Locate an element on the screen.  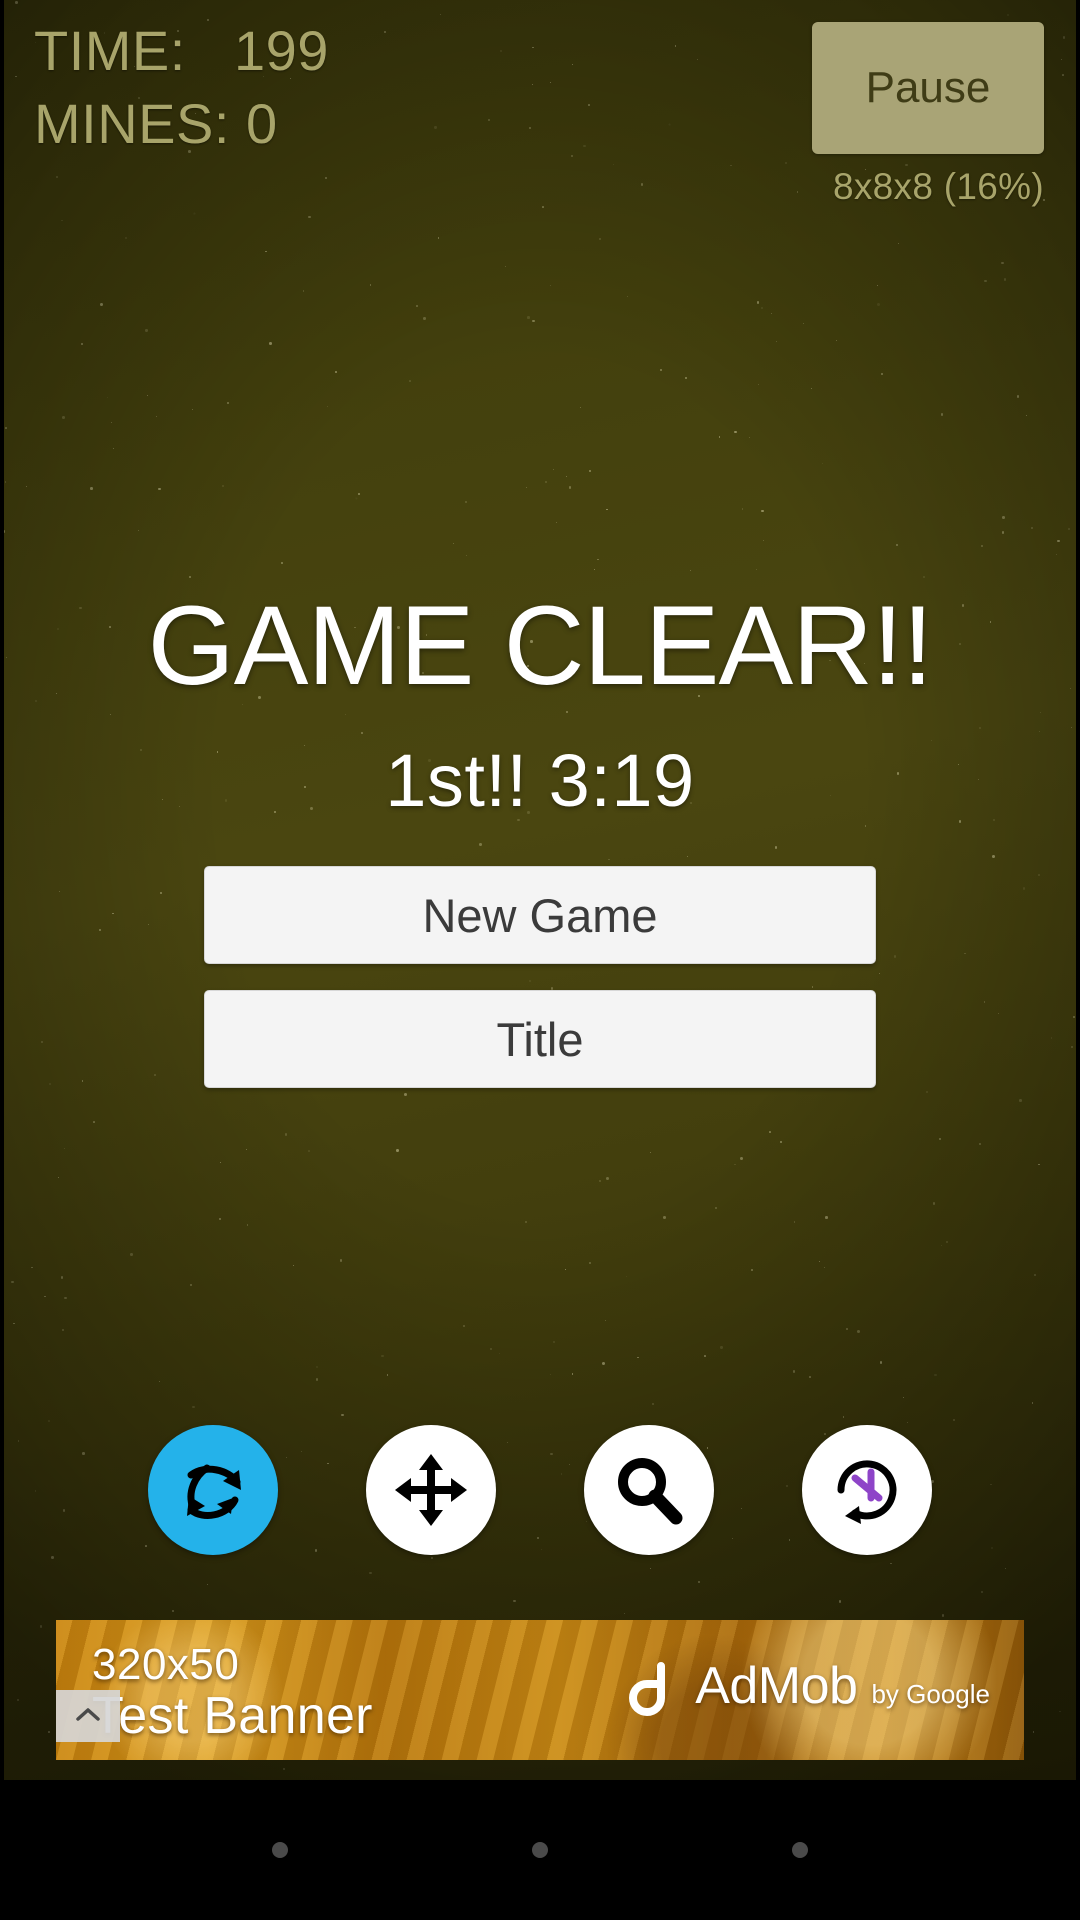
magnifier-icon is located at coordinates (649, 1490).